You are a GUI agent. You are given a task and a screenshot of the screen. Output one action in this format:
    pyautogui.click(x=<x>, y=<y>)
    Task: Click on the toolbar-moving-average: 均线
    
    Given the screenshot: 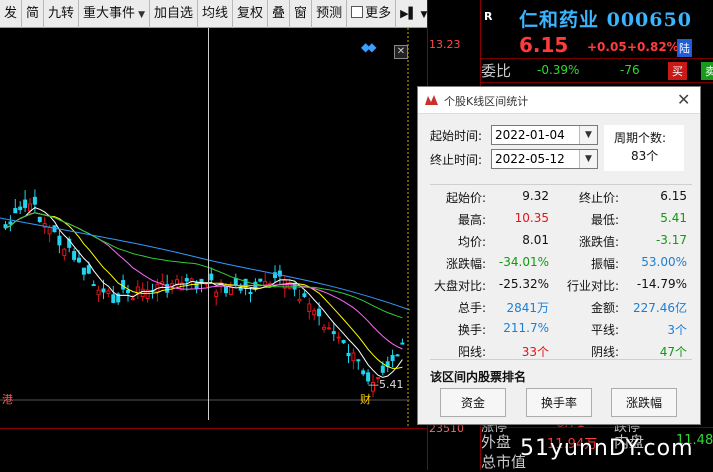 What is the action you would take?
    pyautogui.click(x=216, y=14)
    